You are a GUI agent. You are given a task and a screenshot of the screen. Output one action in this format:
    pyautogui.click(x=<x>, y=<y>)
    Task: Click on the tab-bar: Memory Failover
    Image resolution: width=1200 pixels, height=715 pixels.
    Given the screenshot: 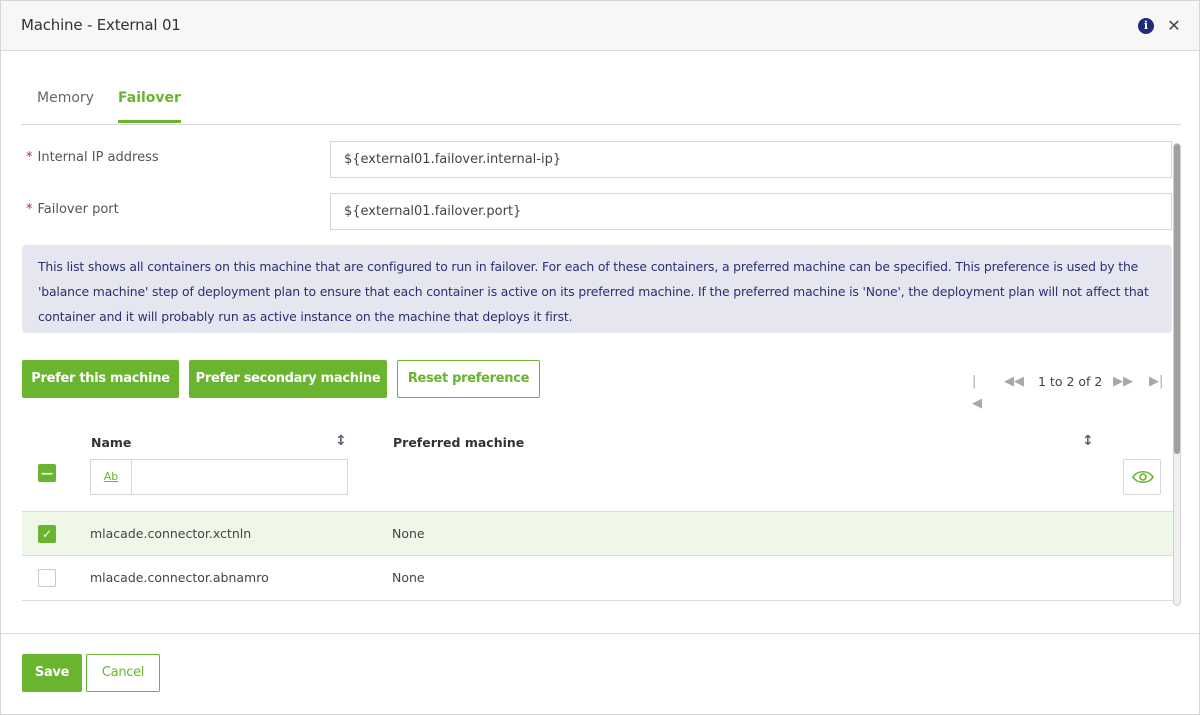 What is the action you would take?
    pyautogui.click(x=601, y=103)
    